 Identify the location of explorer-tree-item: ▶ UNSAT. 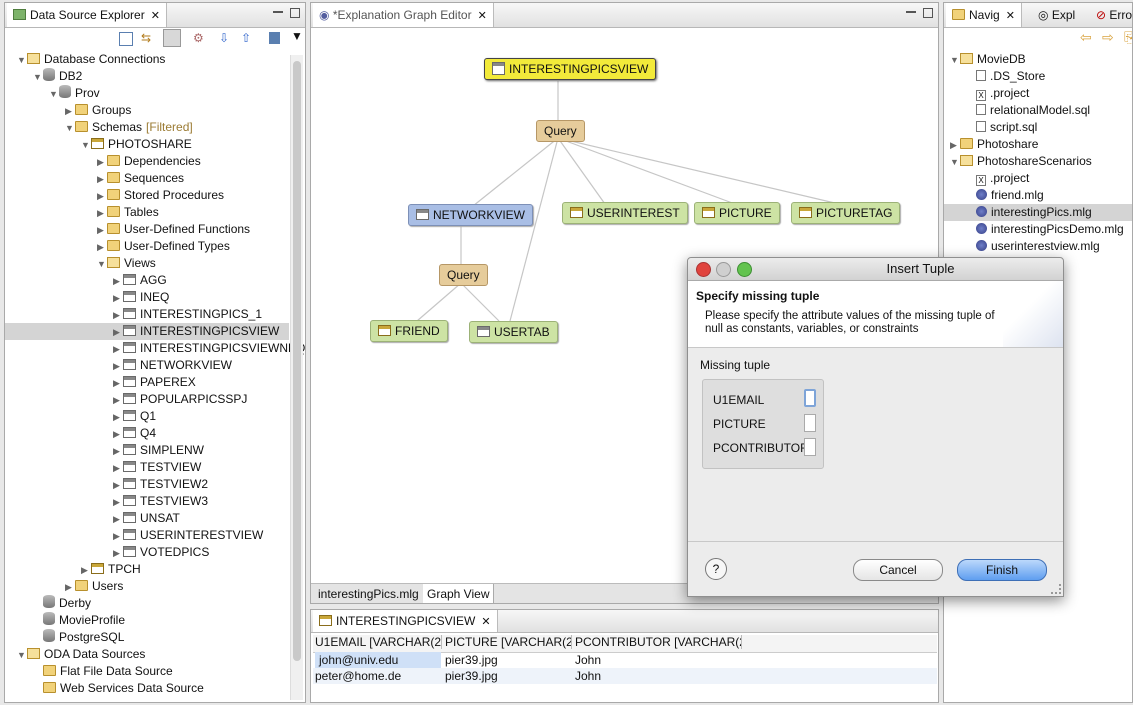
(147, 518).